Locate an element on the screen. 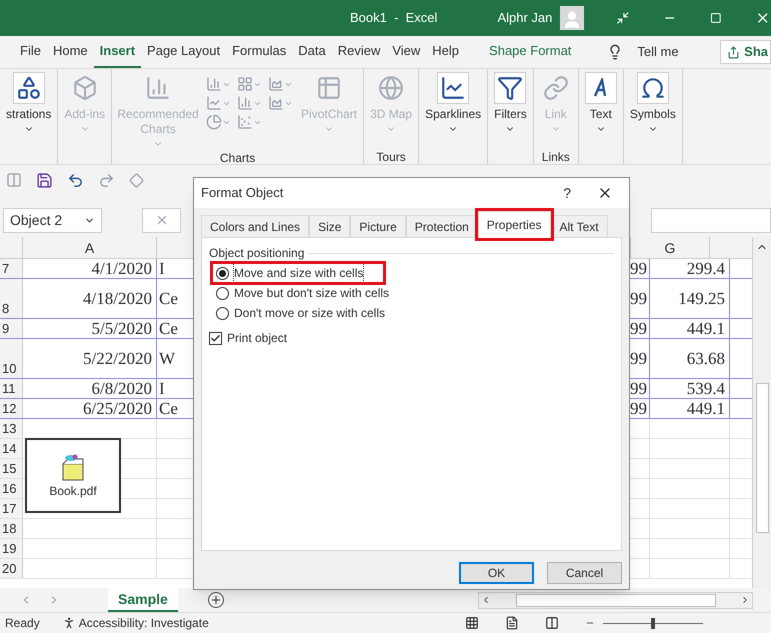  dialog-tab: Picture is located at coordinates (378, 226).